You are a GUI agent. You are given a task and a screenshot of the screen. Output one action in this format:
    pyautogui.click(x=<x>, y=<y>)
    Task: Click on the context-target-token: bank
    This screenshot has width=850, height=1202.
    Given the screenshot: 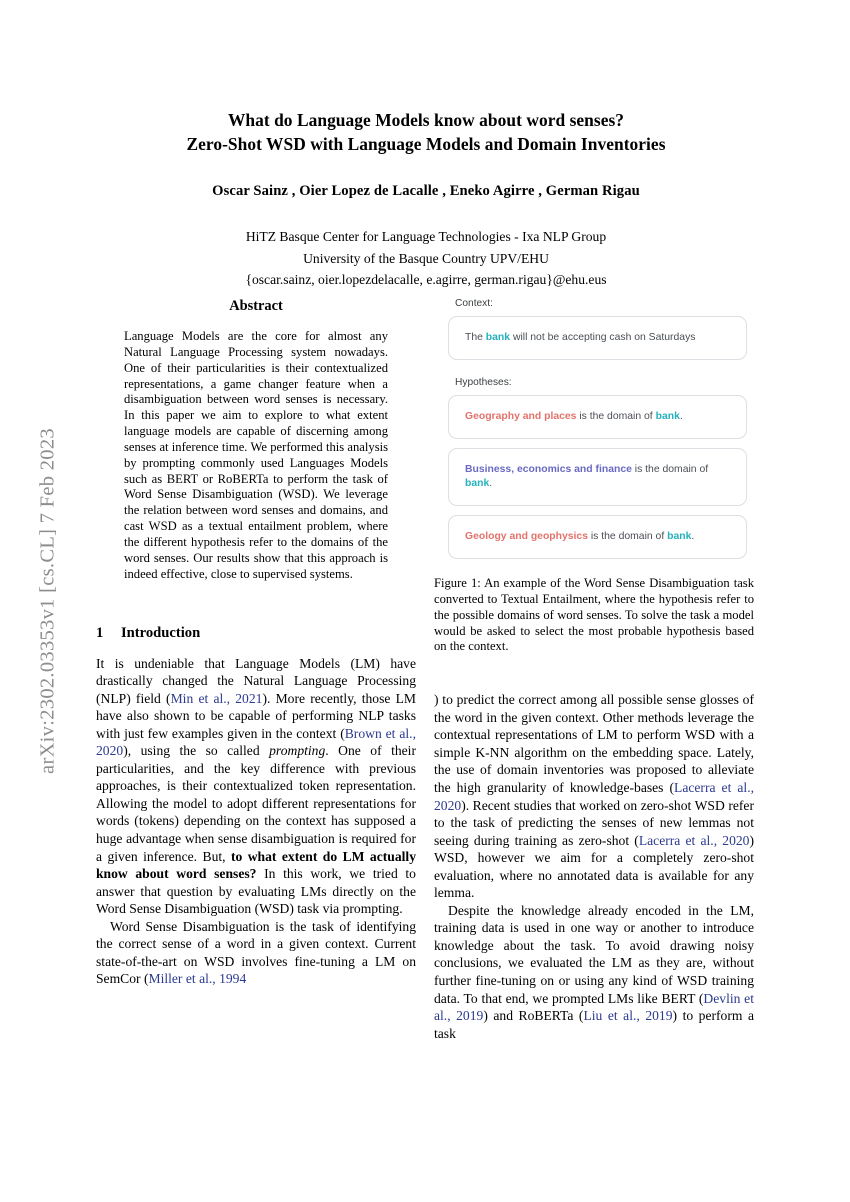 What is the action you would take?
    pyautogui.click(x=498, y=337)
    